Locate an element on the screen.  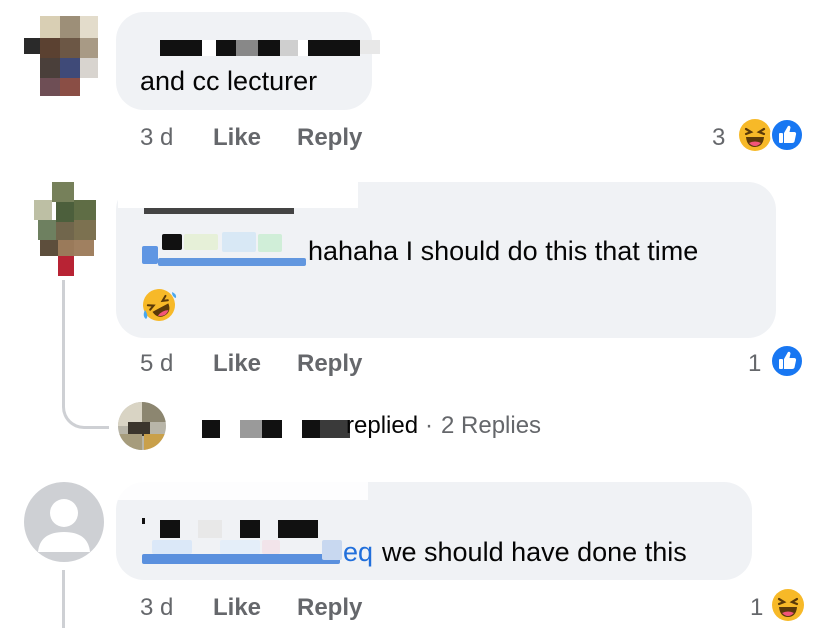
comment-time: 5 d is located at coordinates (156, 364).